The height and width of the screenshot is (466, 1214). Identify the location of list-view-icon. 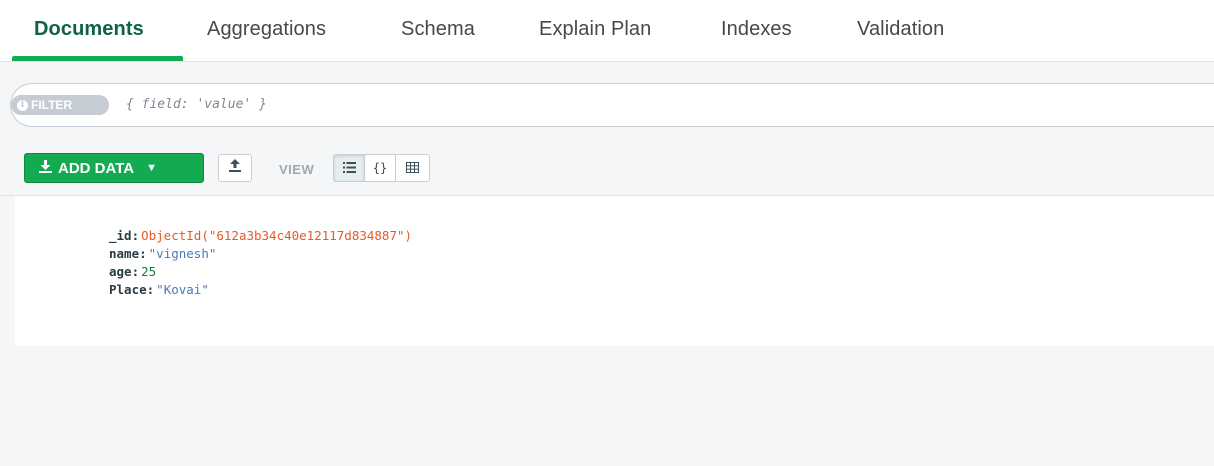
(349, 168).